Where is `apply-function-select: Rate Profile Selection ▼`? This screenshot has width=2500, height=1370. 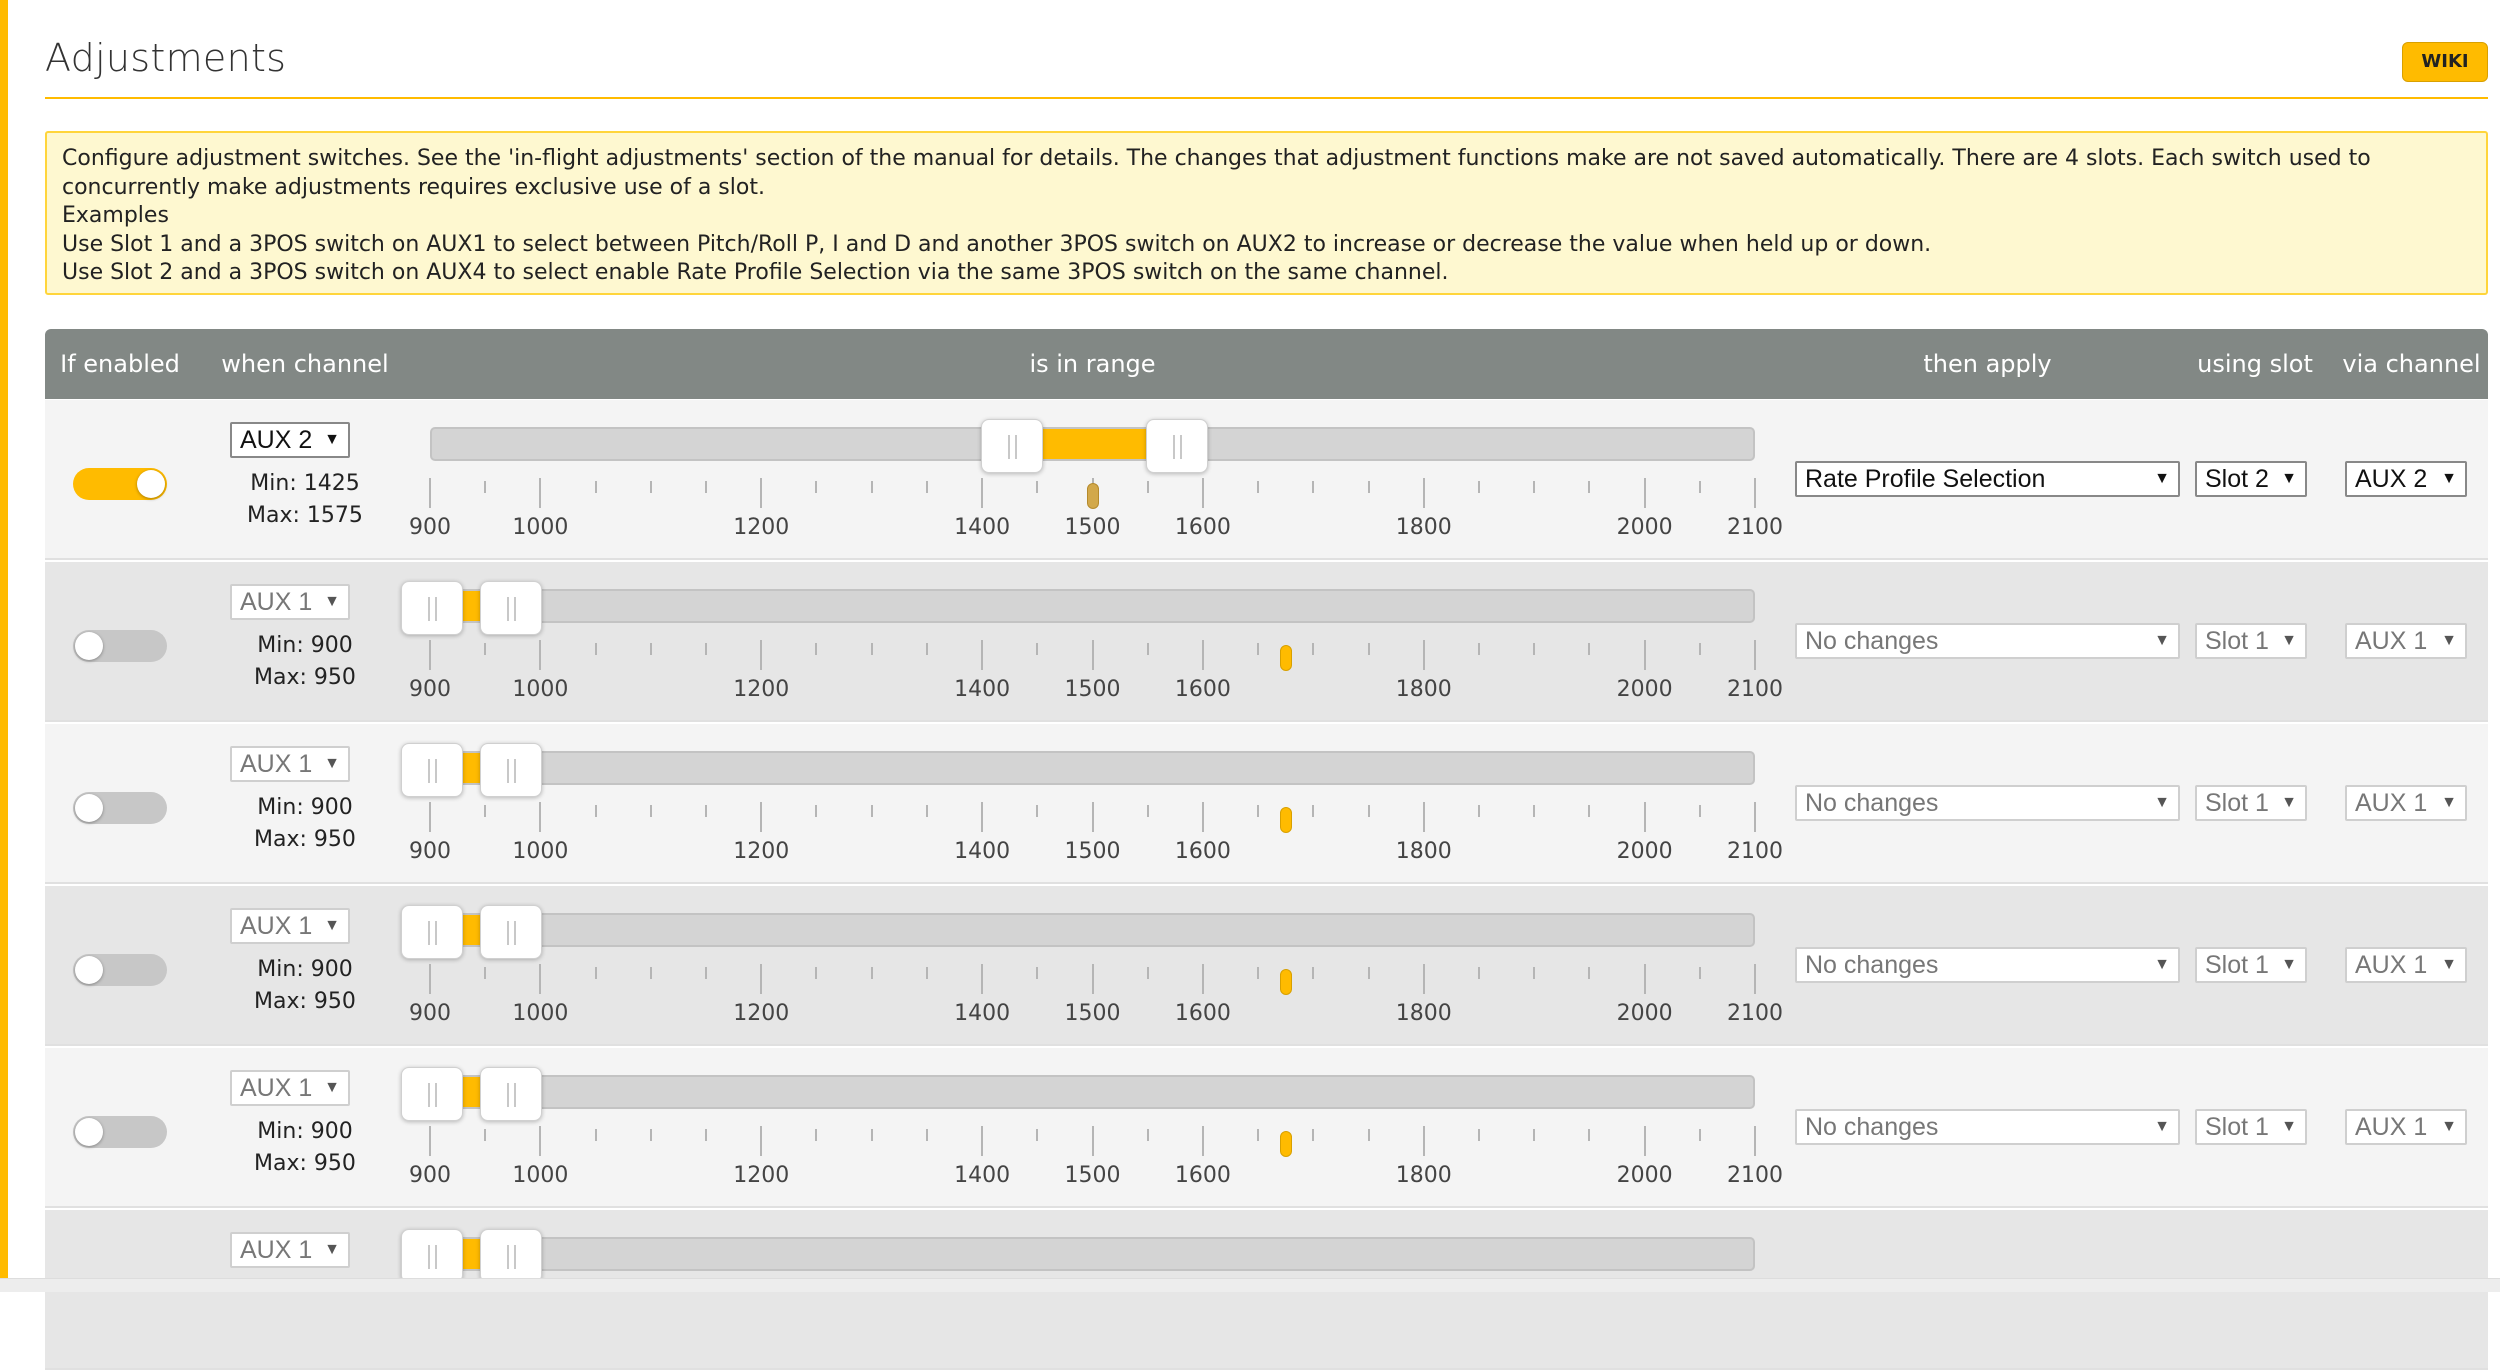 apply-function-select: Rate Profile Selection ▼ is located at coordinates (1987, 479).